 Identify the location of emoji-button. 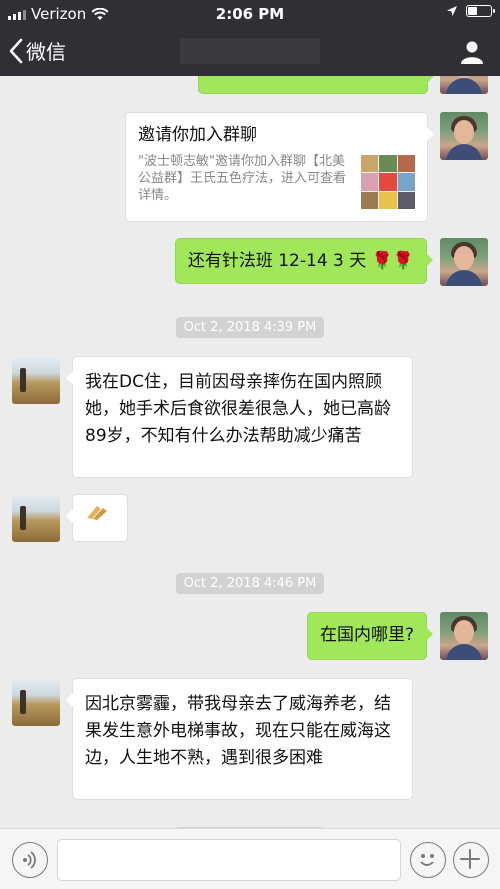
(428, 860).